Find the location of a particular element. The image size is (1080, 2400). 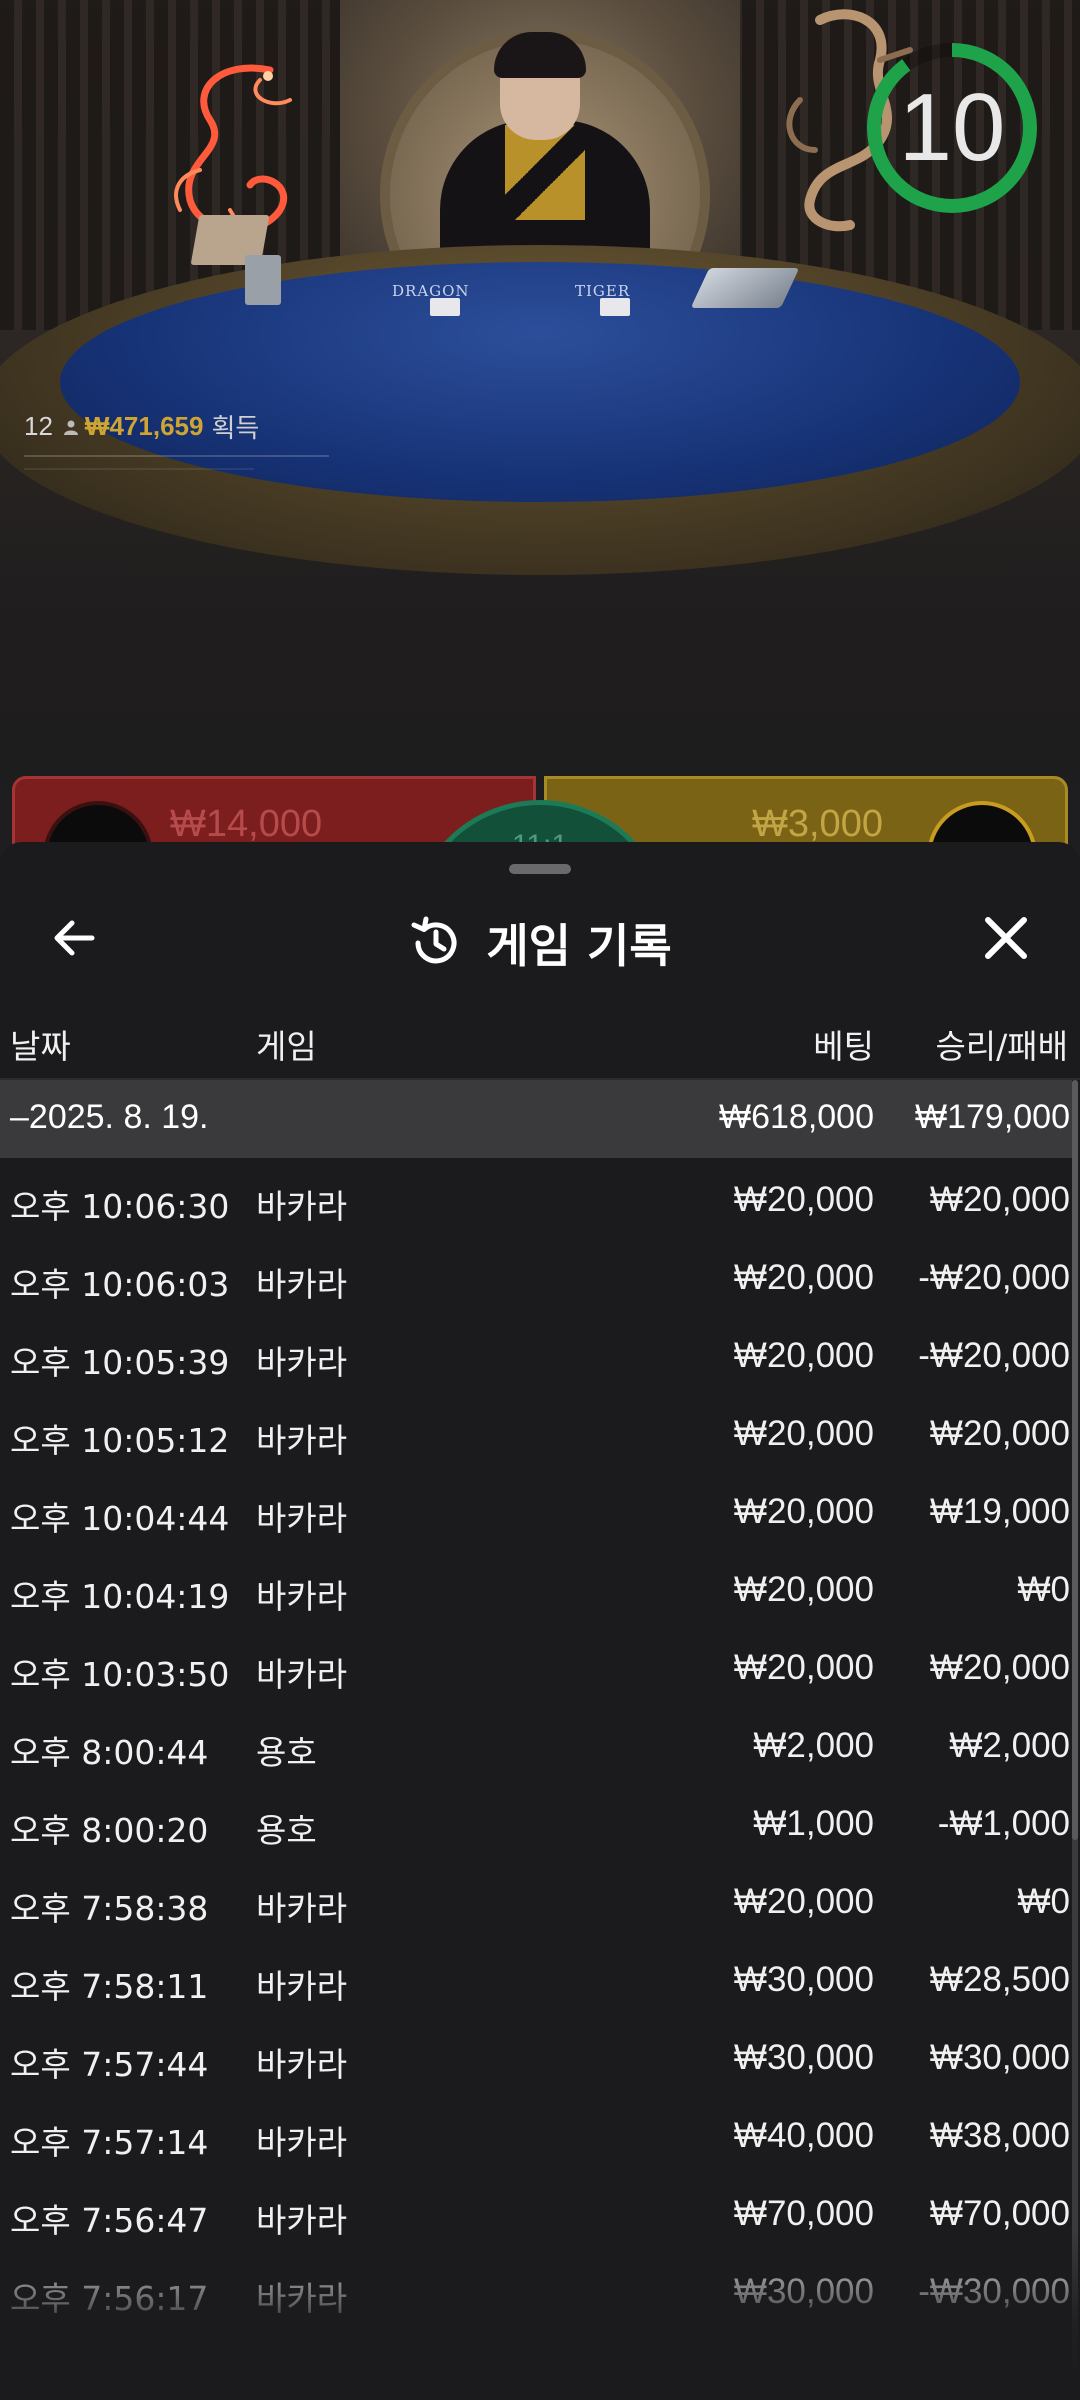

row-time: 오후 10:05:39 is located at coordinates (120, 1362).